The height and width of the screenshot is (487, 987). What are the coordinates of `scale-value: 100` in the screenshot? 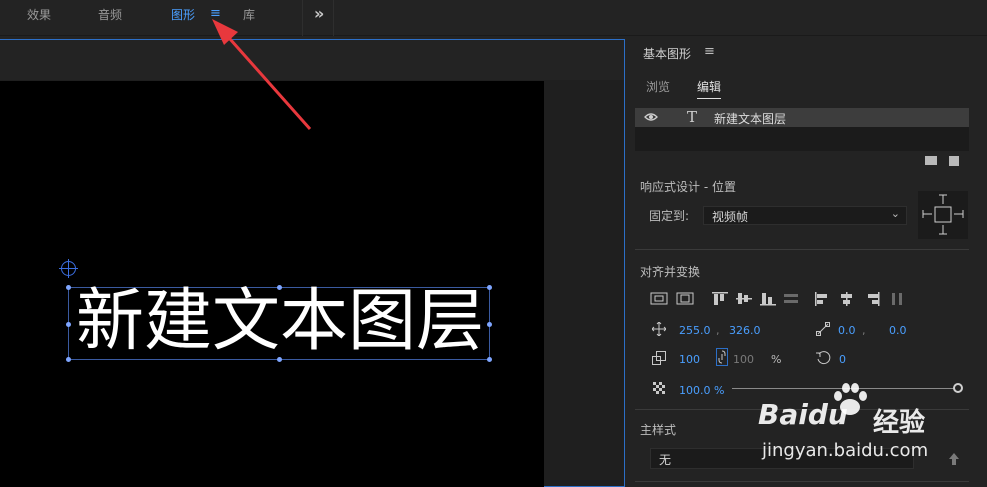 It's located at (689, 359).